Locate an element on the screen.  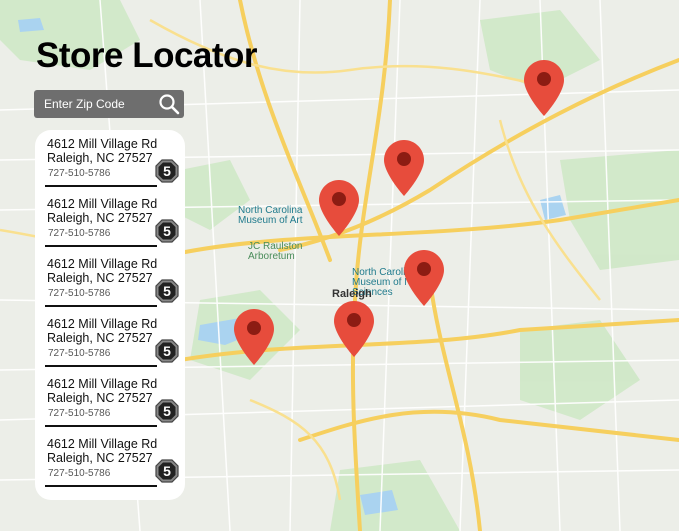
zip-search-bar is located at coordinates (109, 104).